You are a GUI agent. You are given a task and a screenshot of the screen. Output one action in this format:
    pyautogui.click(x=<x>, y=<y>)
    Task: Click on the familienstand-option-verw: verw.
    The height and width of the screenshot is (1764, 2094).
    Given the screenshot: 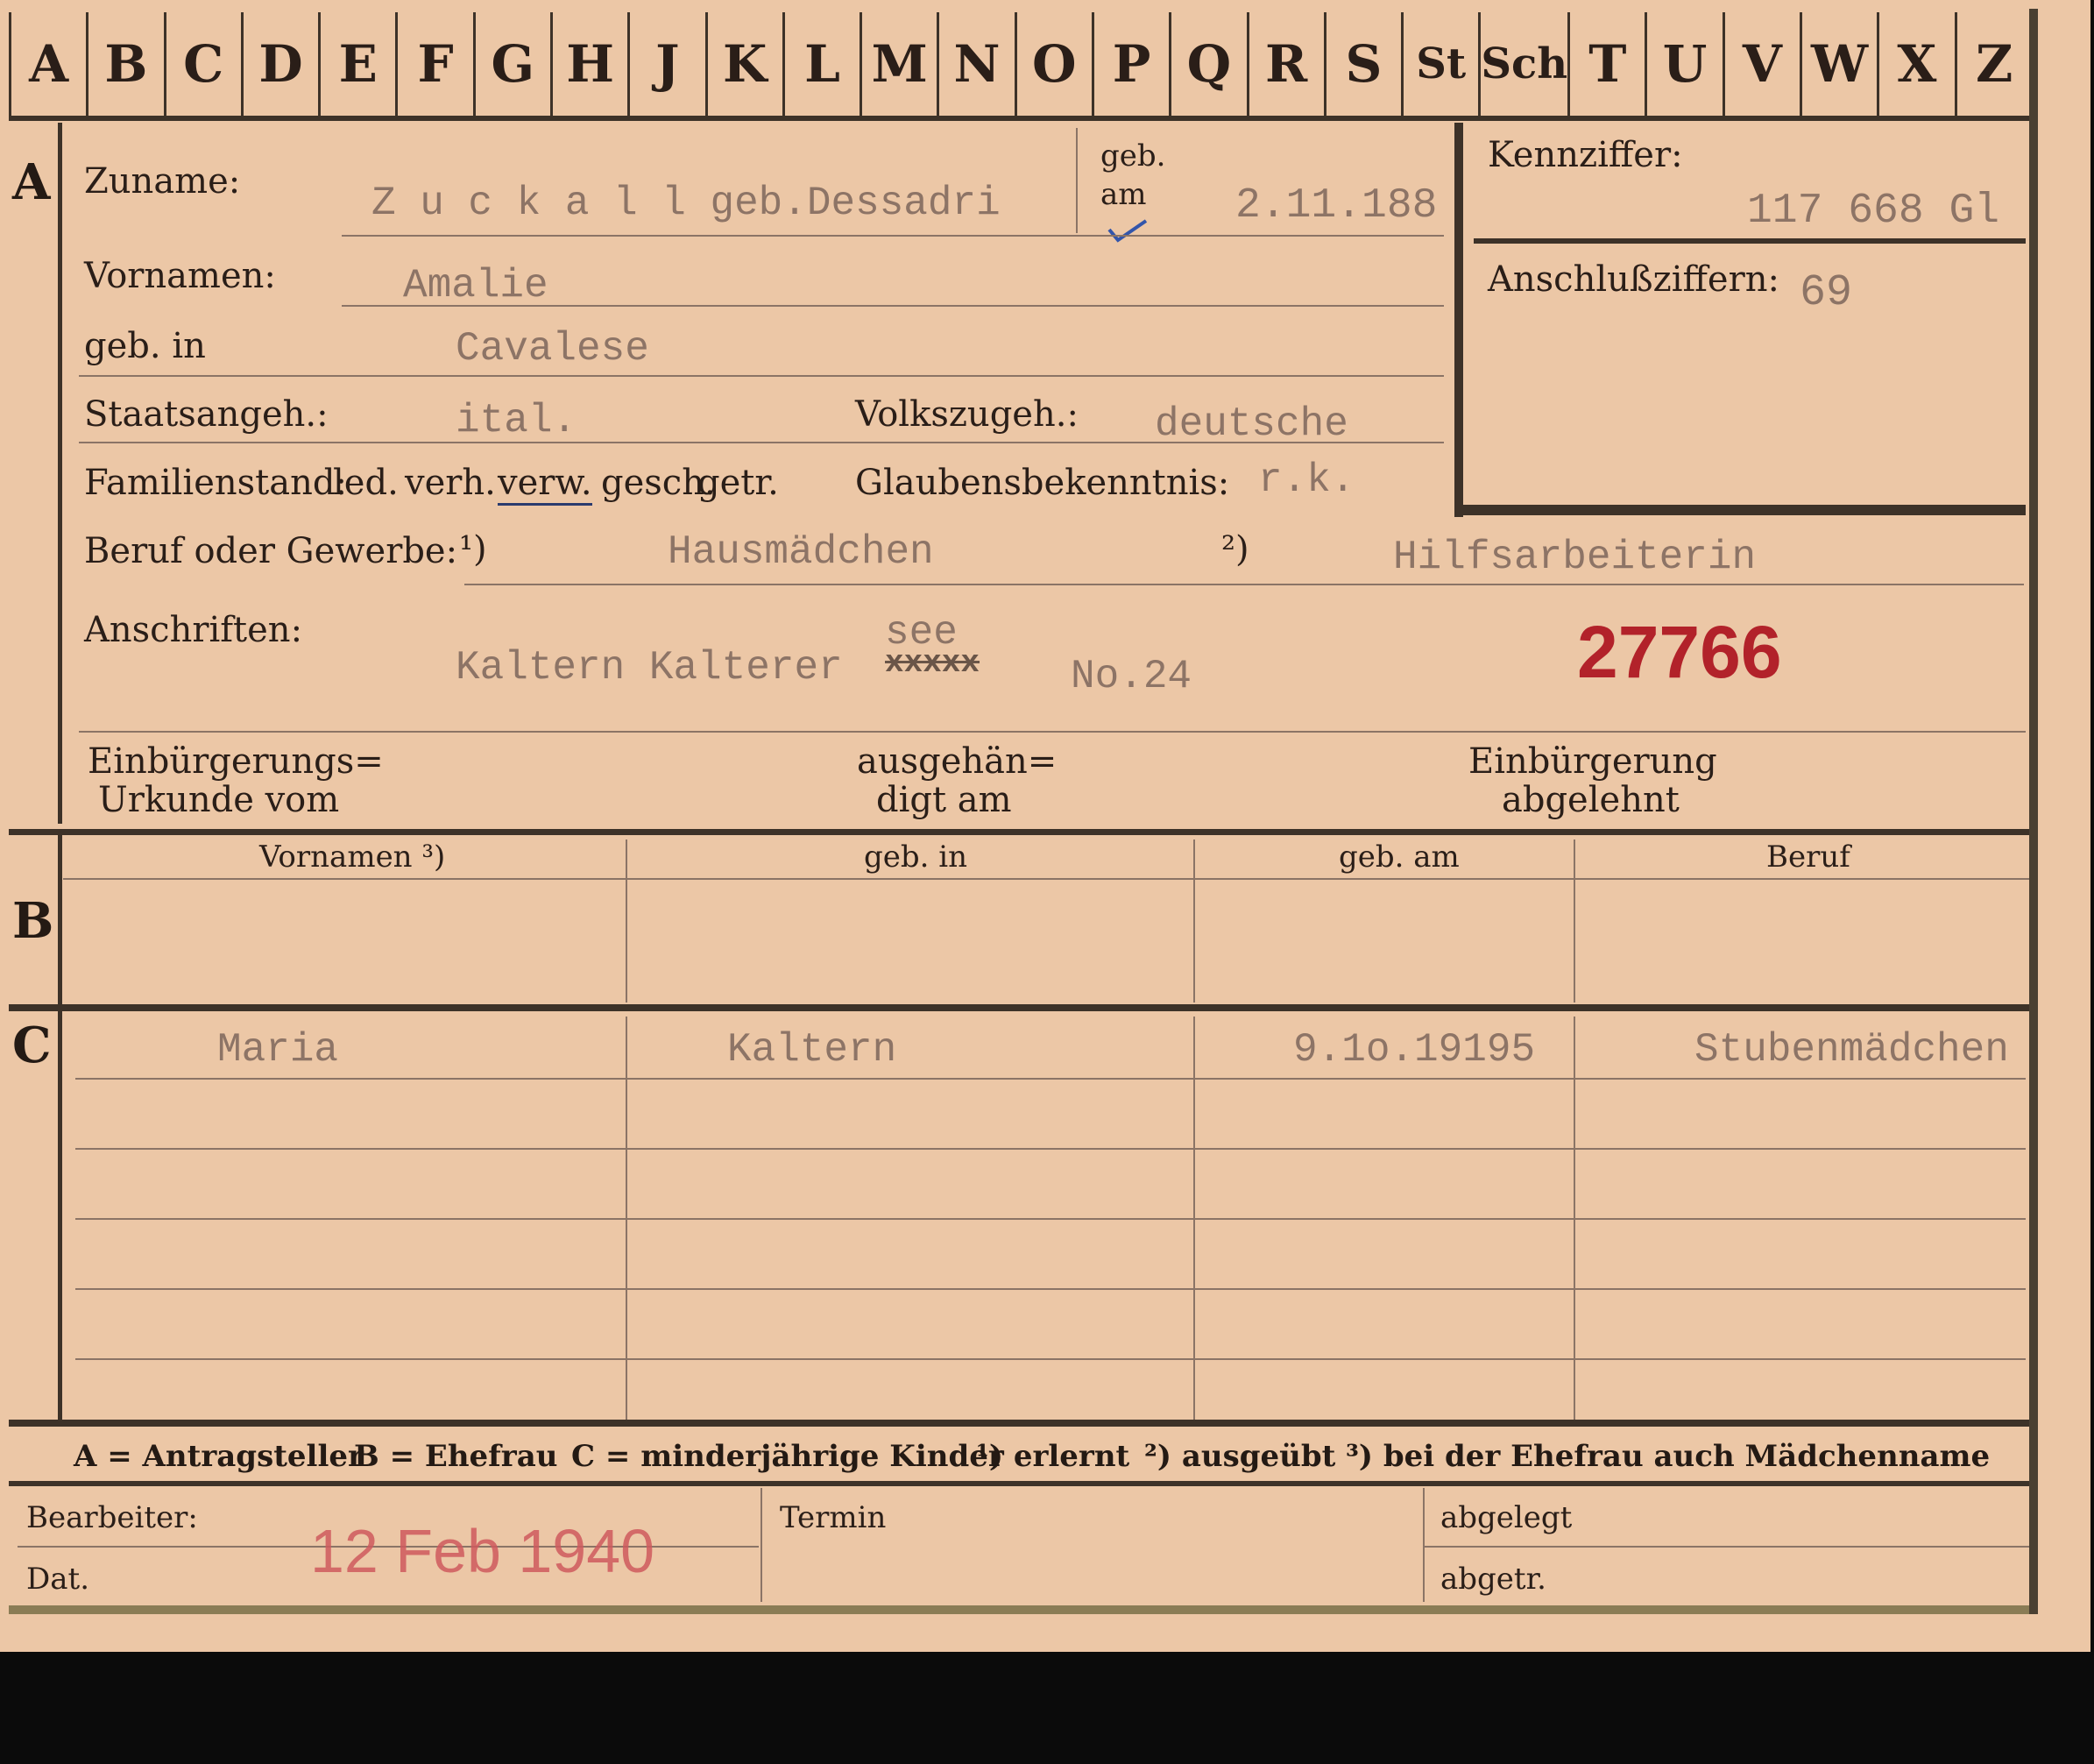 What is the action you would take?
    pyautogui.click(x=545, y=485)
    